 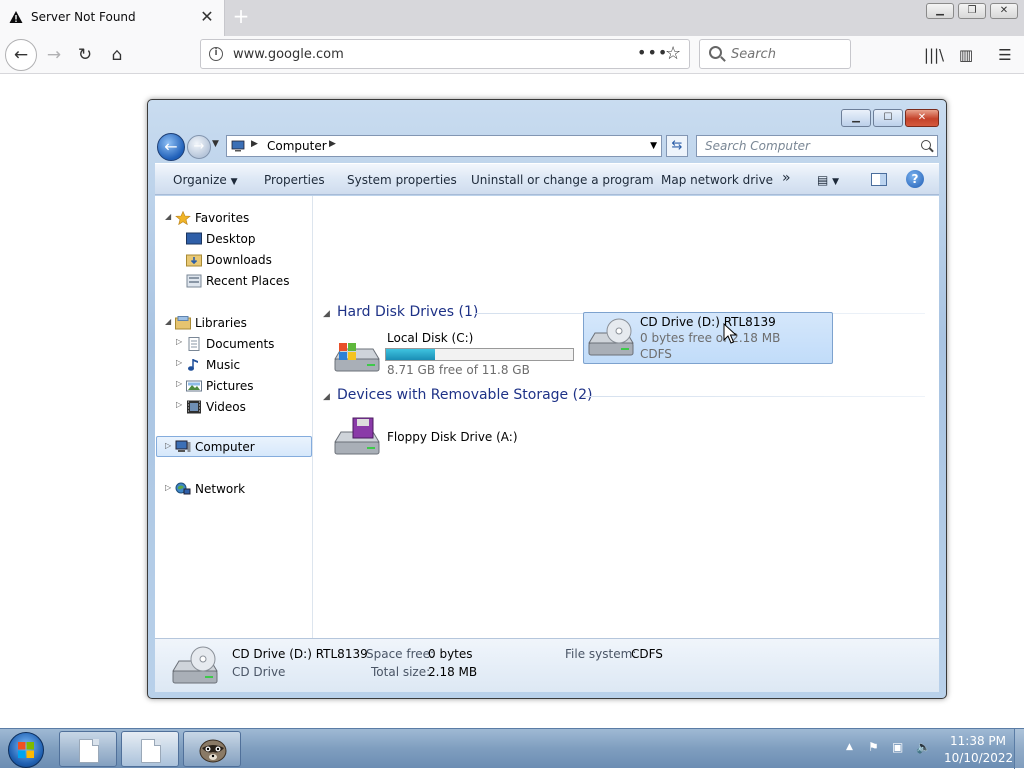 What do you see at coordinates (183, 323) in the screenshot?
I see `libraries-icon` at bounding box center [183, 323].